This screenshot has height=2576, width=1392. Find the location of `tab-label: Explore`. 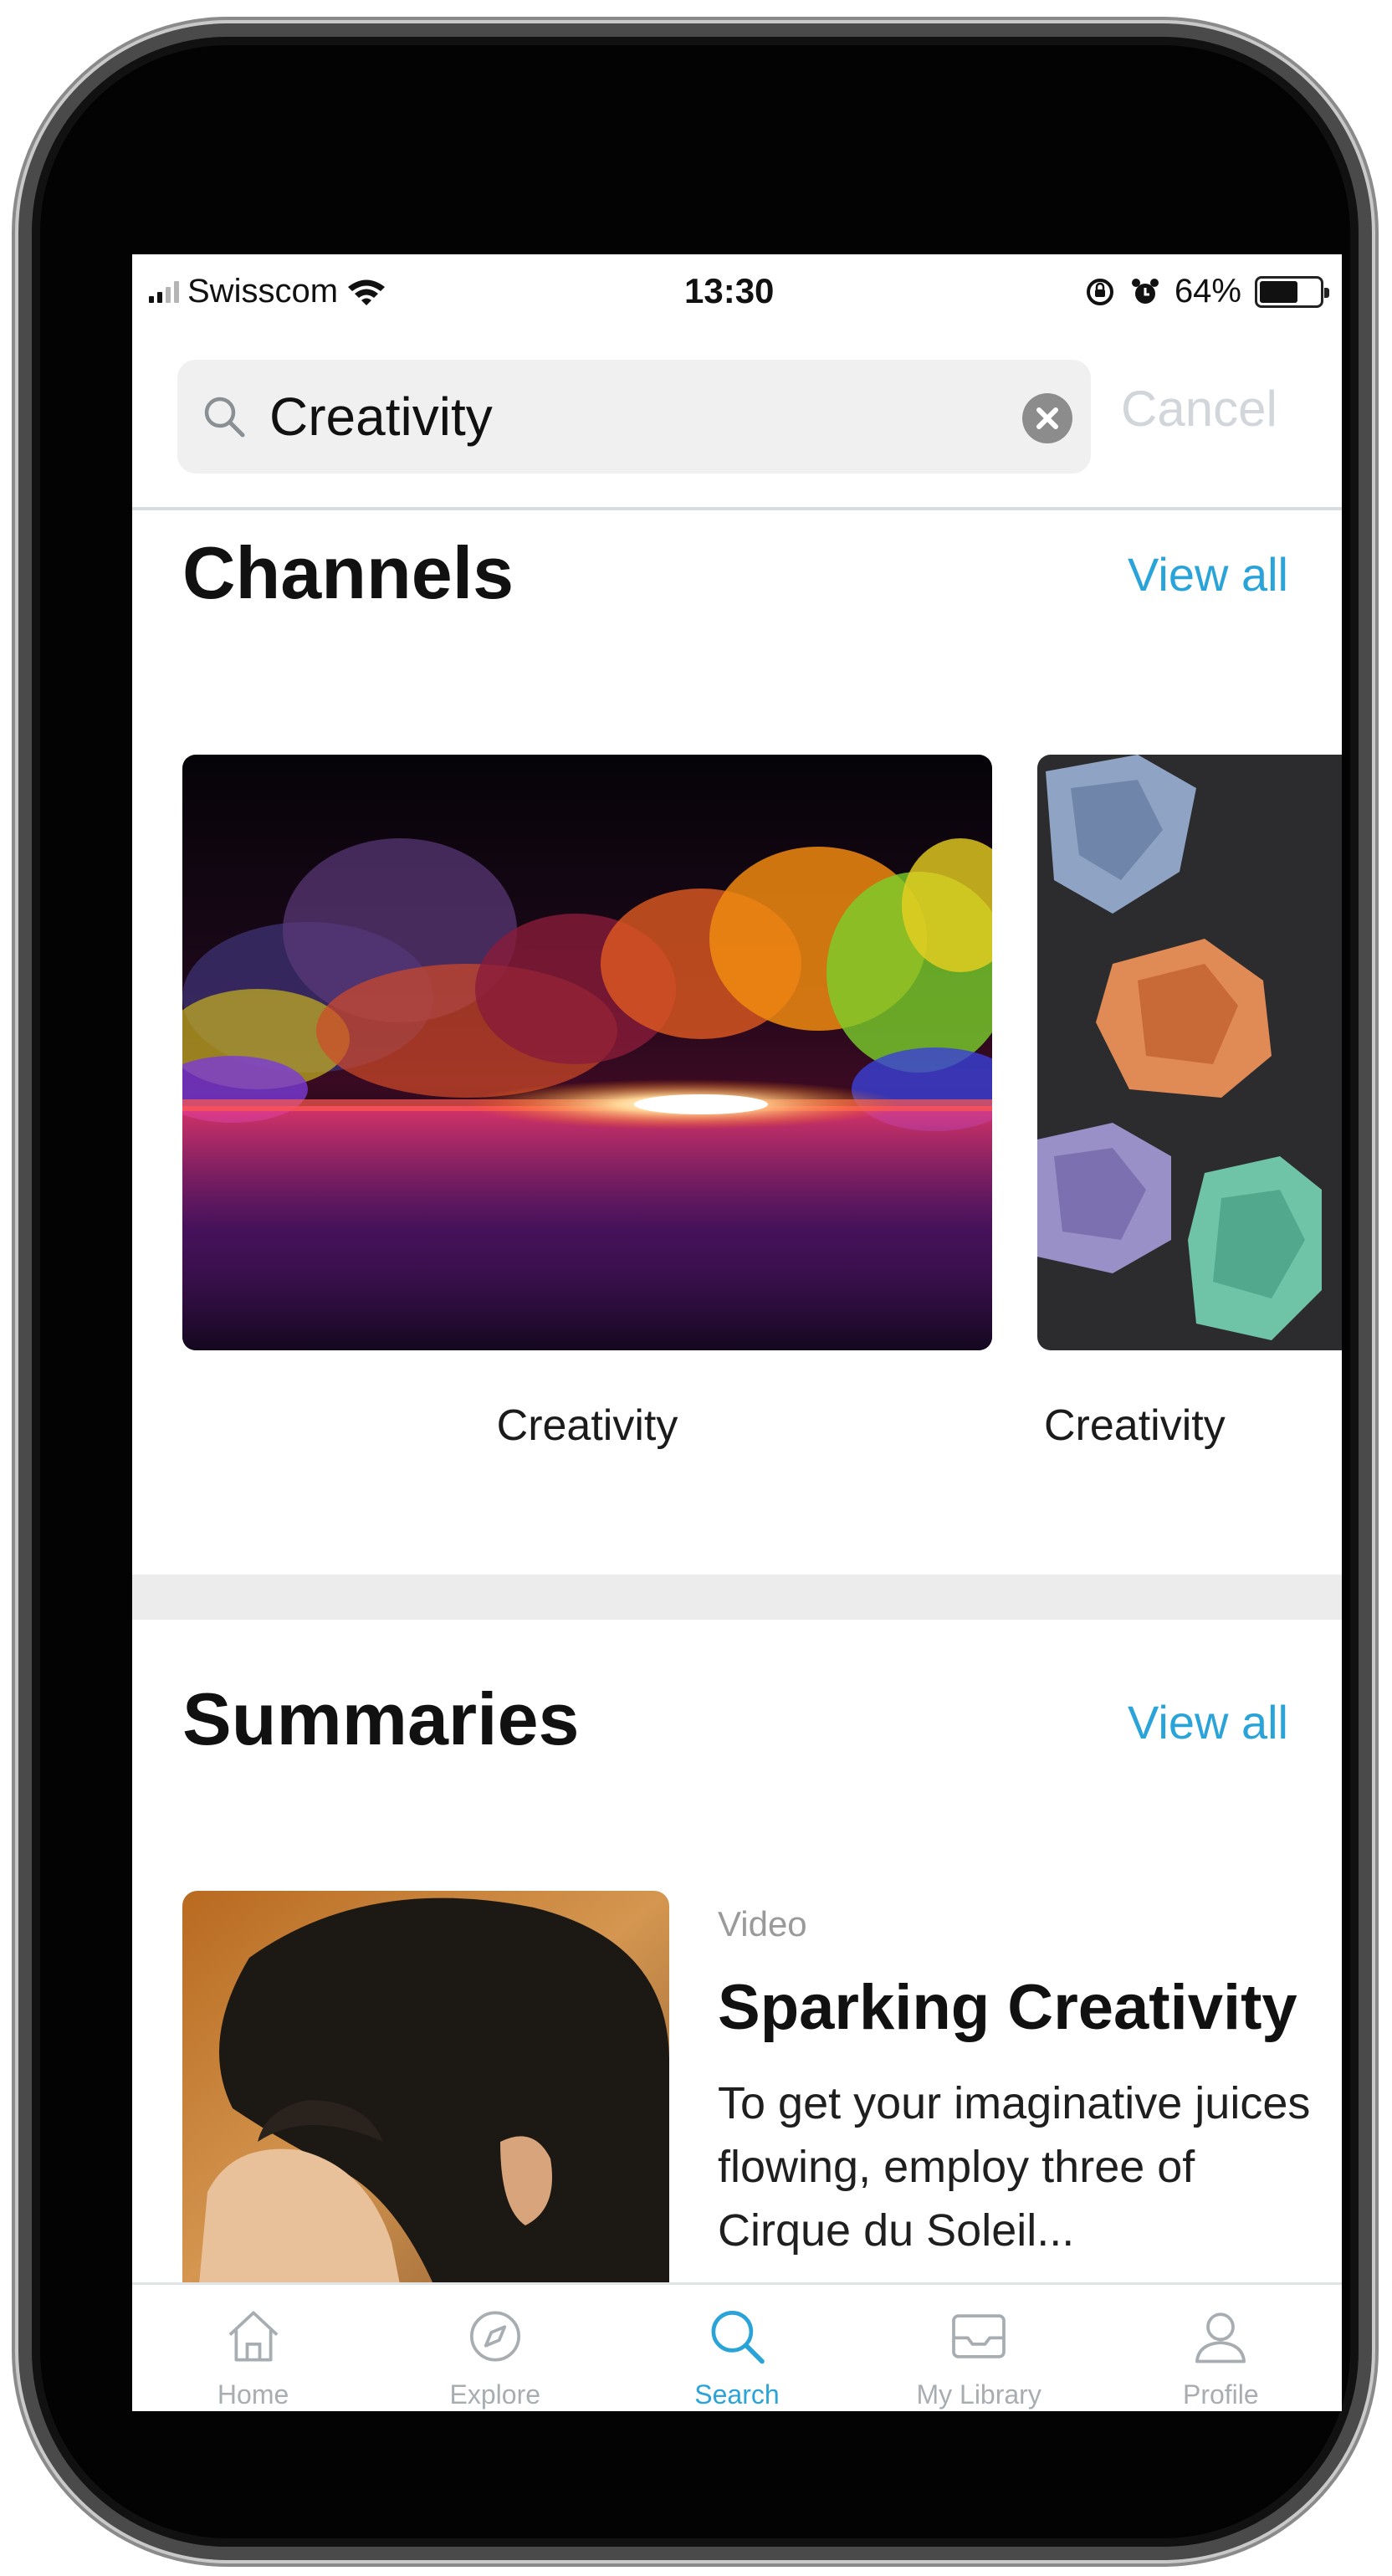

tab-label: Explore is located at coordinates (495, 2395).